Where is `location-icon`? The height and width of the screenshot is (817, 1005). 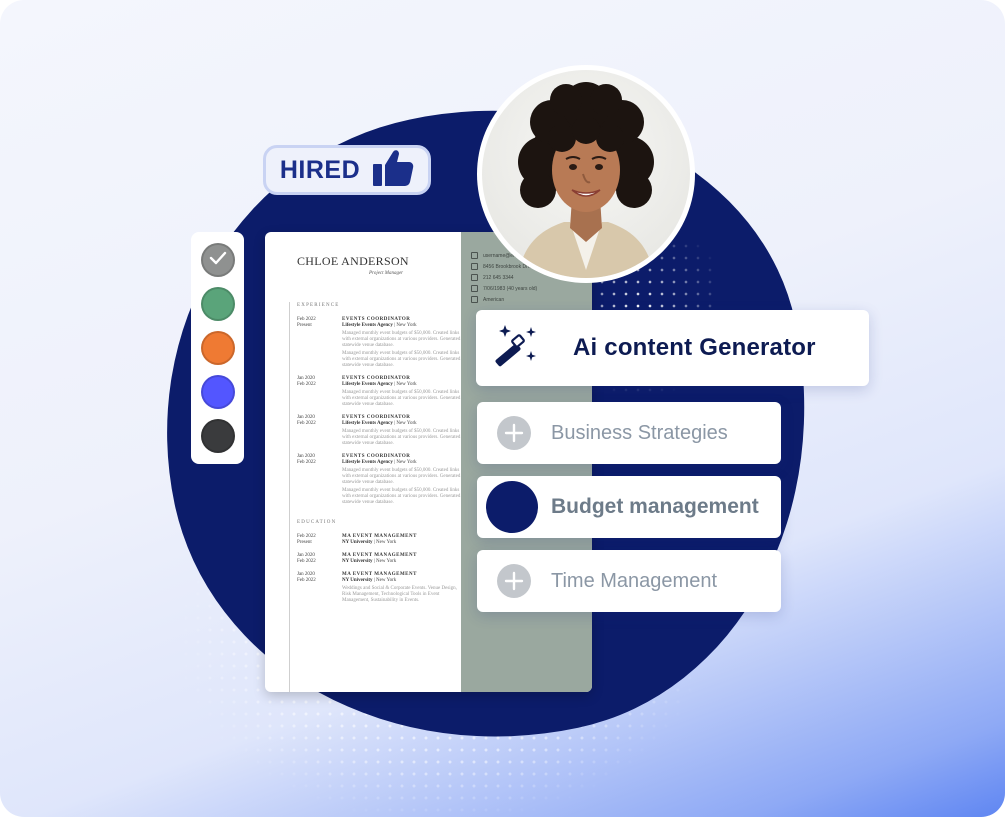
location-icon is located at coordinates (474, 266).